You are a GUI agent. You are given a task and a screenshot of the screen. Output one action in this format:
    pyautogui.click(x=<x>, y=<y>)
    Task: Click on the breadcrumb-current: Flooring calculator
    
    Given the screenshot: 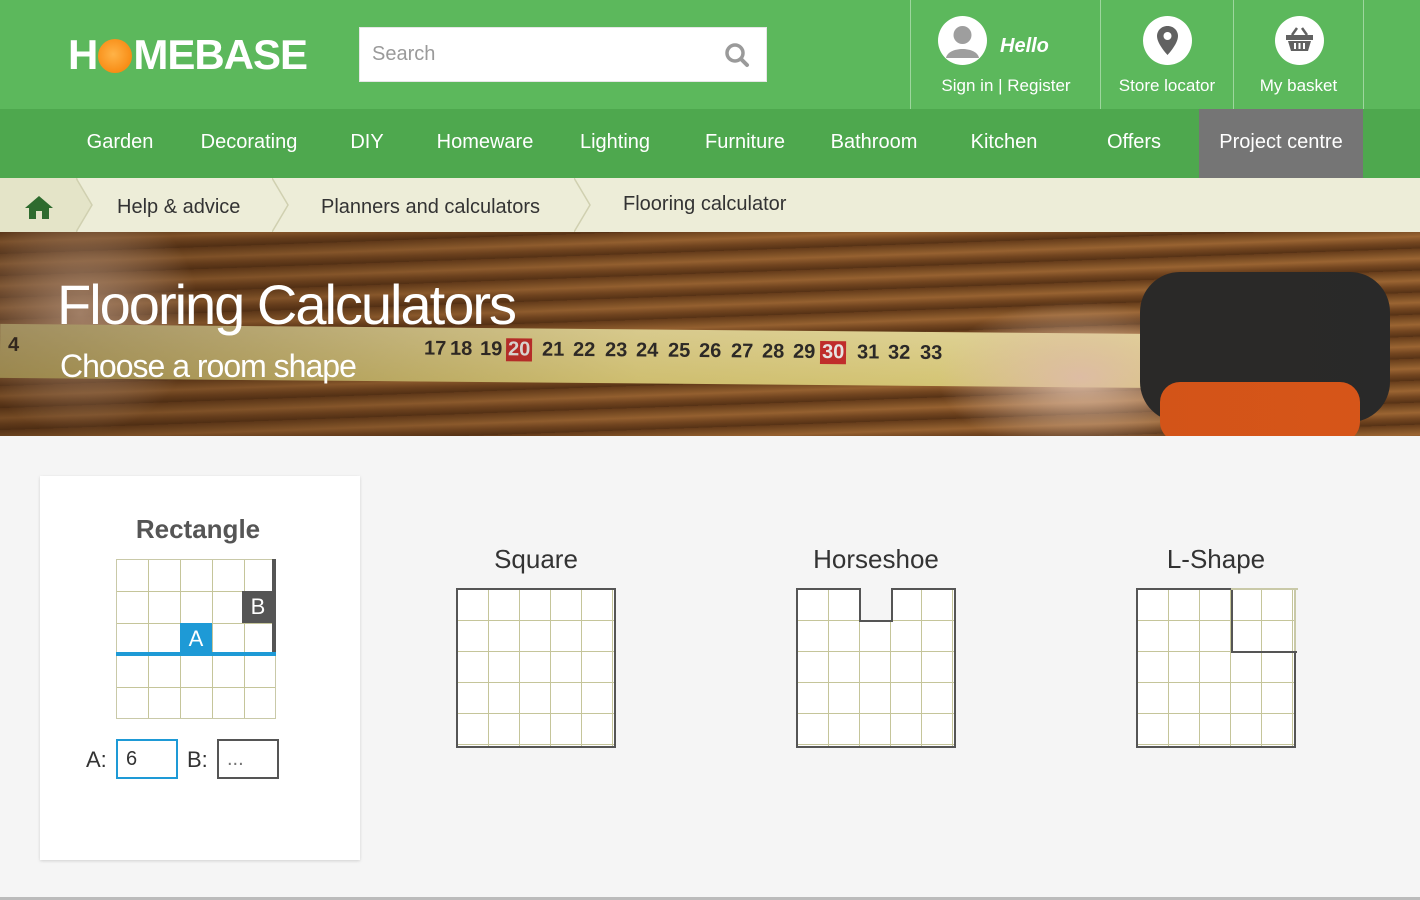 What is the action you would take?
    pyautogui.click(x=705, y=204)
    